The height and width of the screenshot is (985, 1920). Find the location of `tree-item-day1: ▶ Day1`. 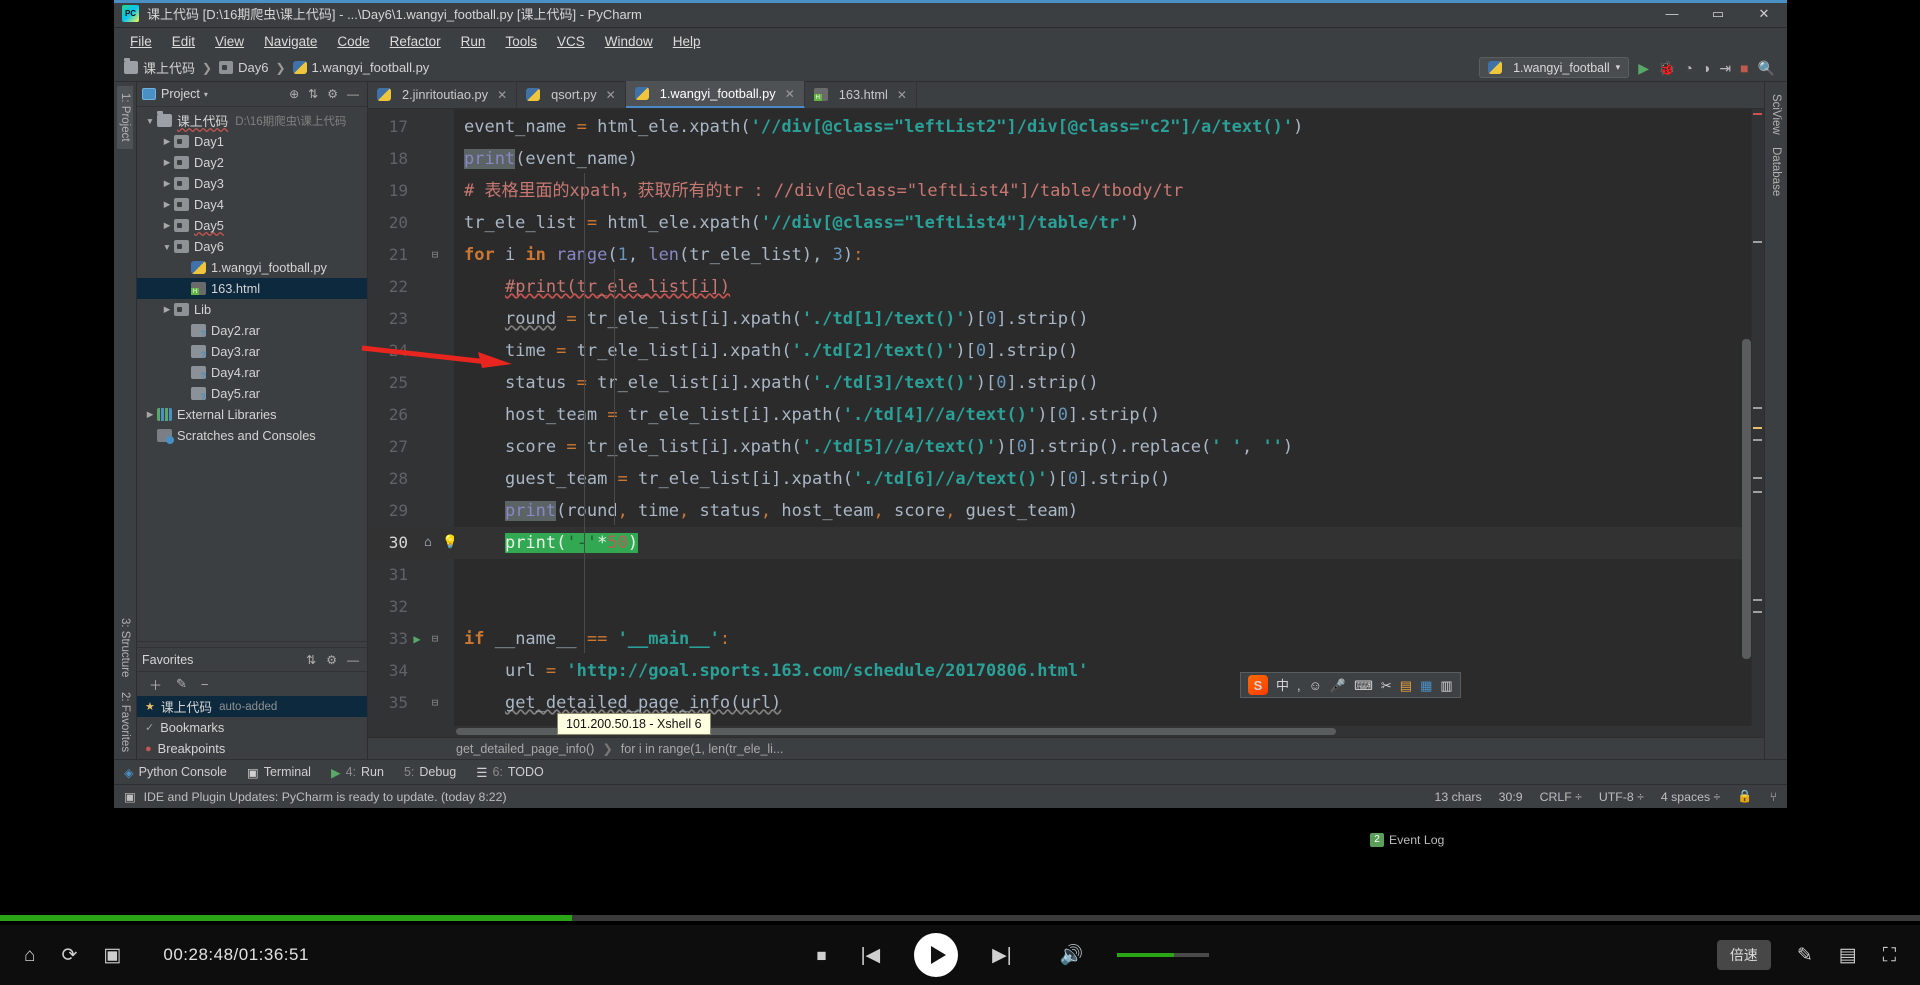

tree-item-day1: ▶ Day1 is located at coordinates (252, 141).